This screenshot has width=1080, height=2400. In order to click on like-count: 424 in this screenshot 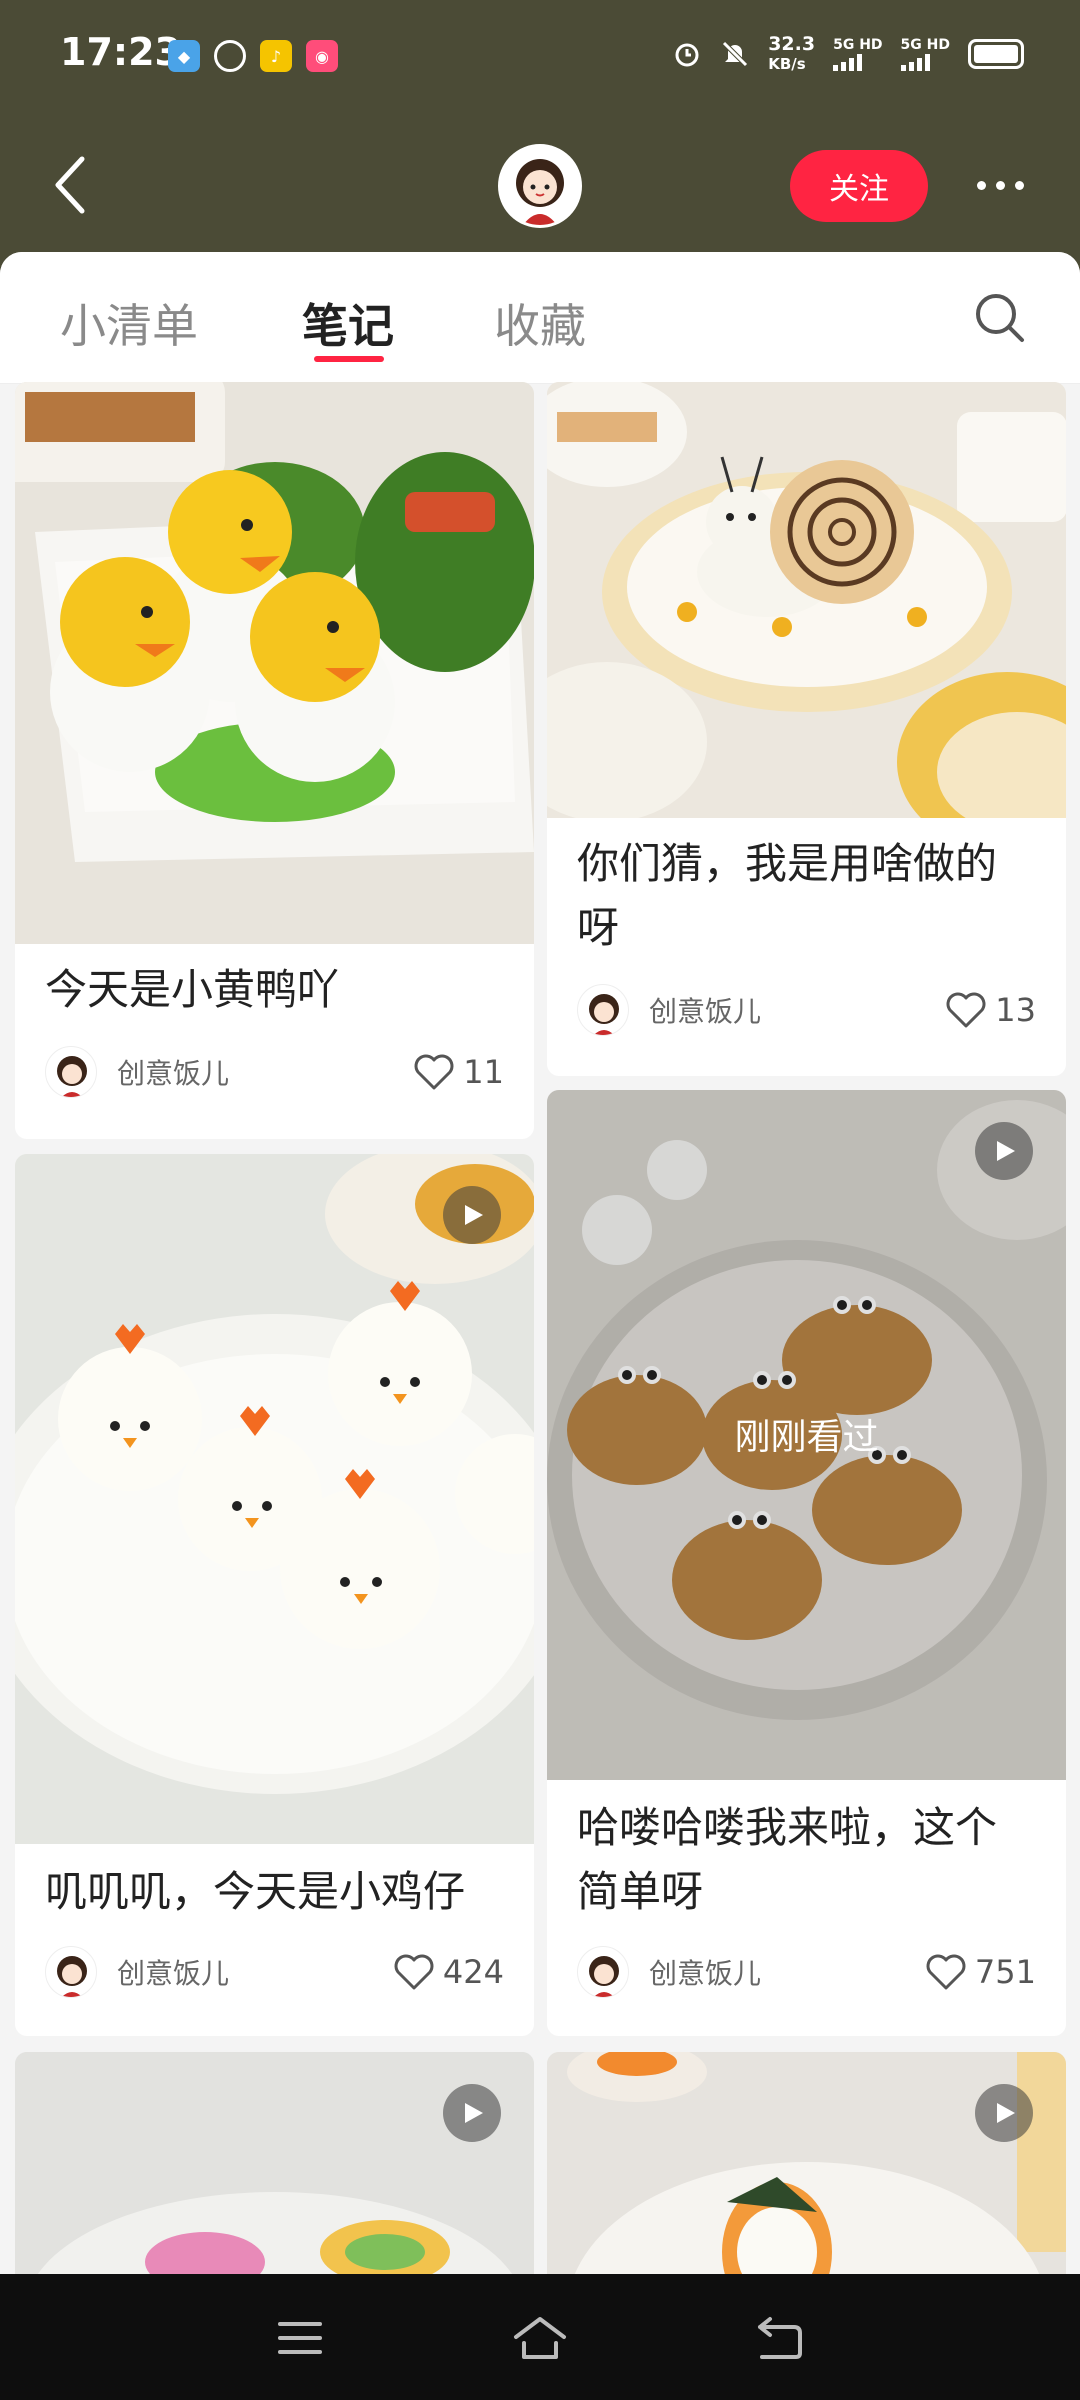, I will do `click(473, 1972)`.